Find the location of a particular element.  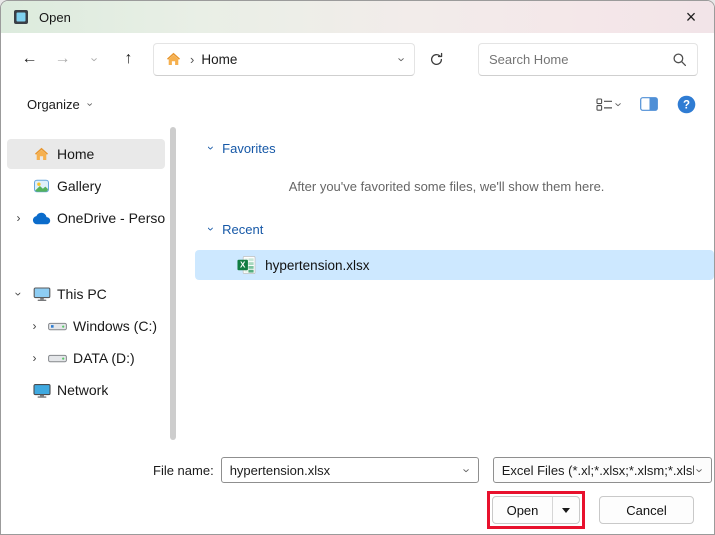

view-options-button: › is located at coordinates (610, 104).